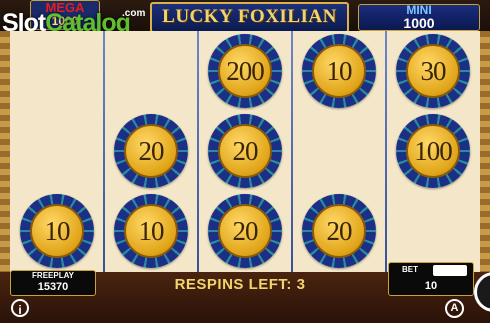 This screenshot has height=323, width=490. I want to click on coin-face: 200, so click(245, 71).